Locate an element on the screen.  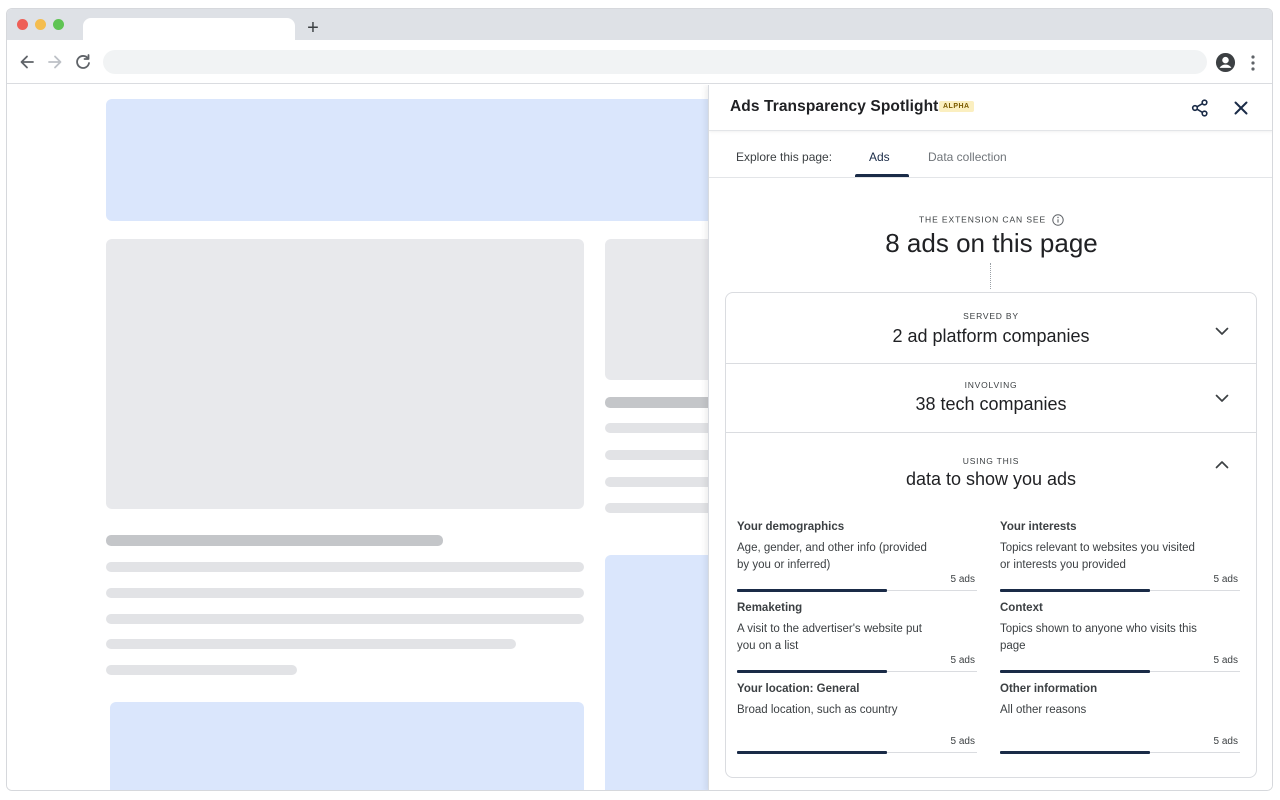
data-type-title: Your location: General is located at coordinates (798, 689).